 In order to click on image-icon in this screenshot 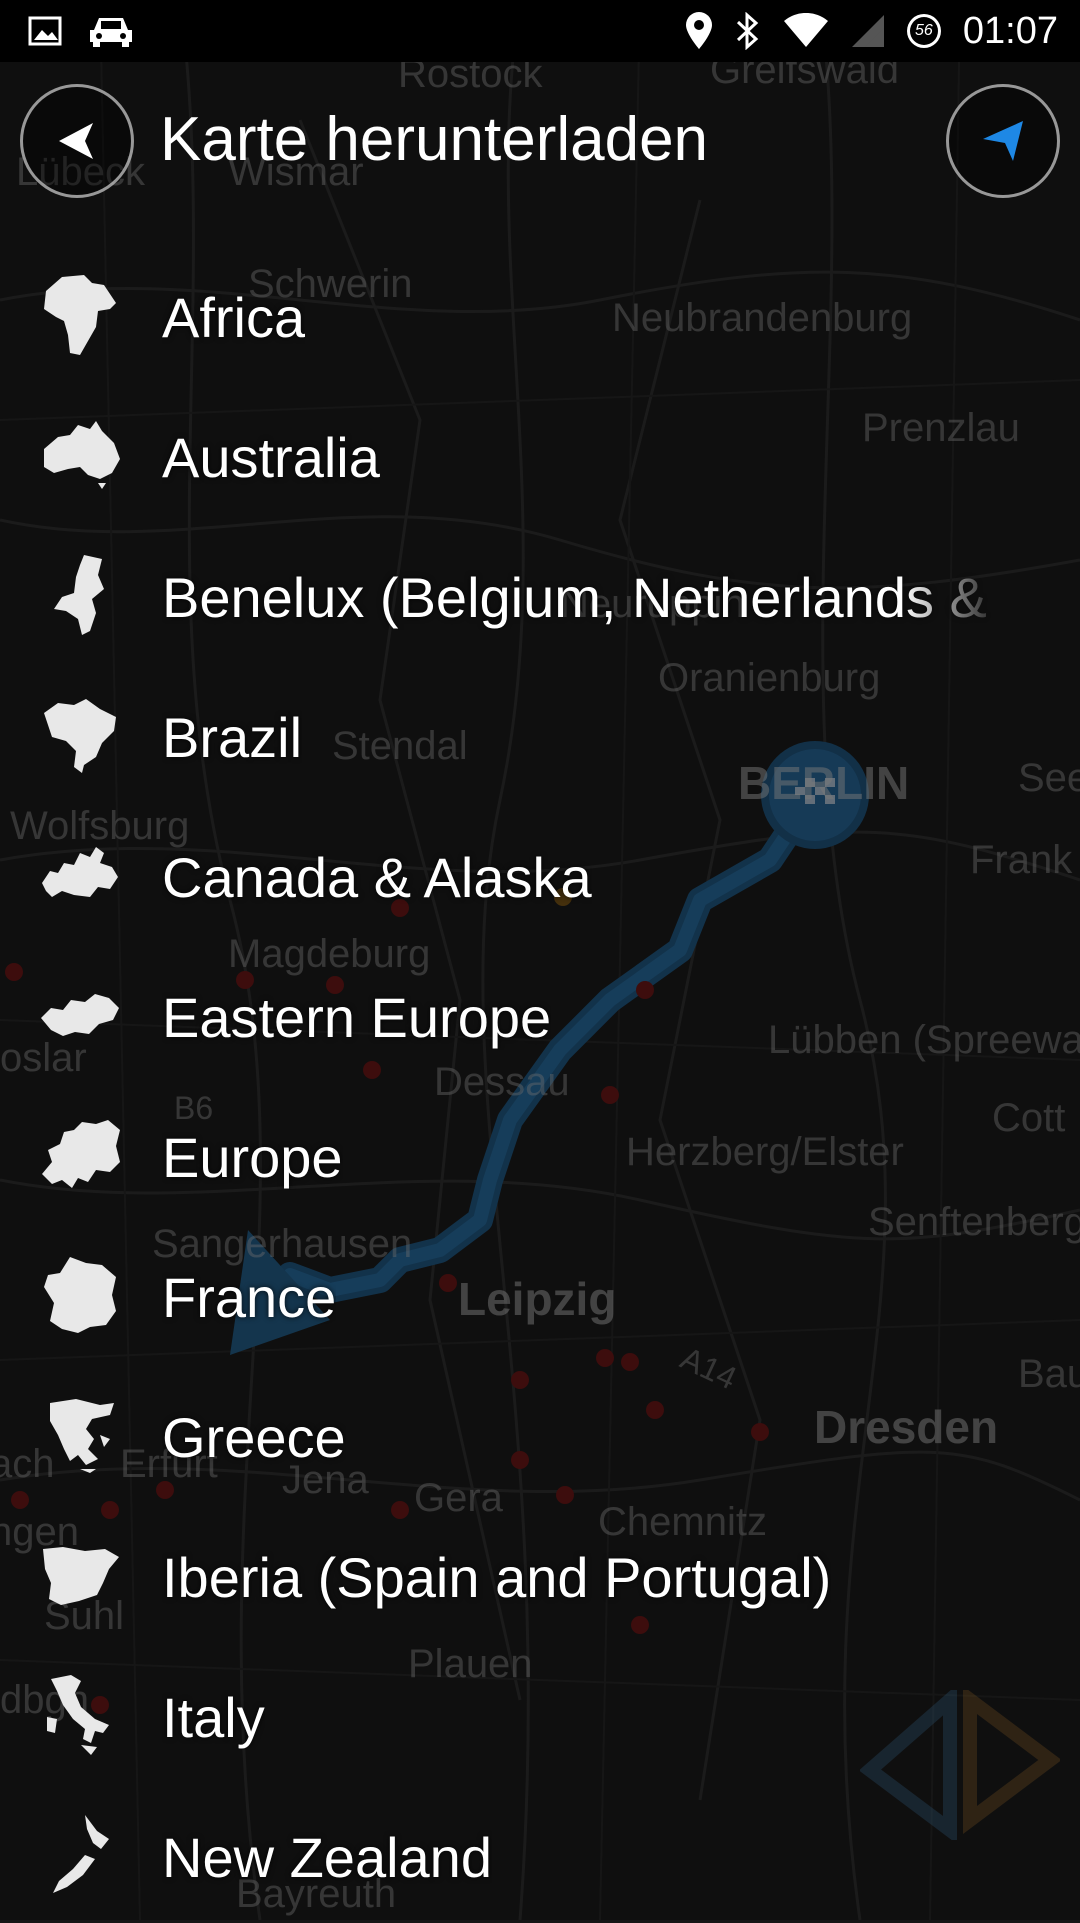, I will do `click(45, 31)`.